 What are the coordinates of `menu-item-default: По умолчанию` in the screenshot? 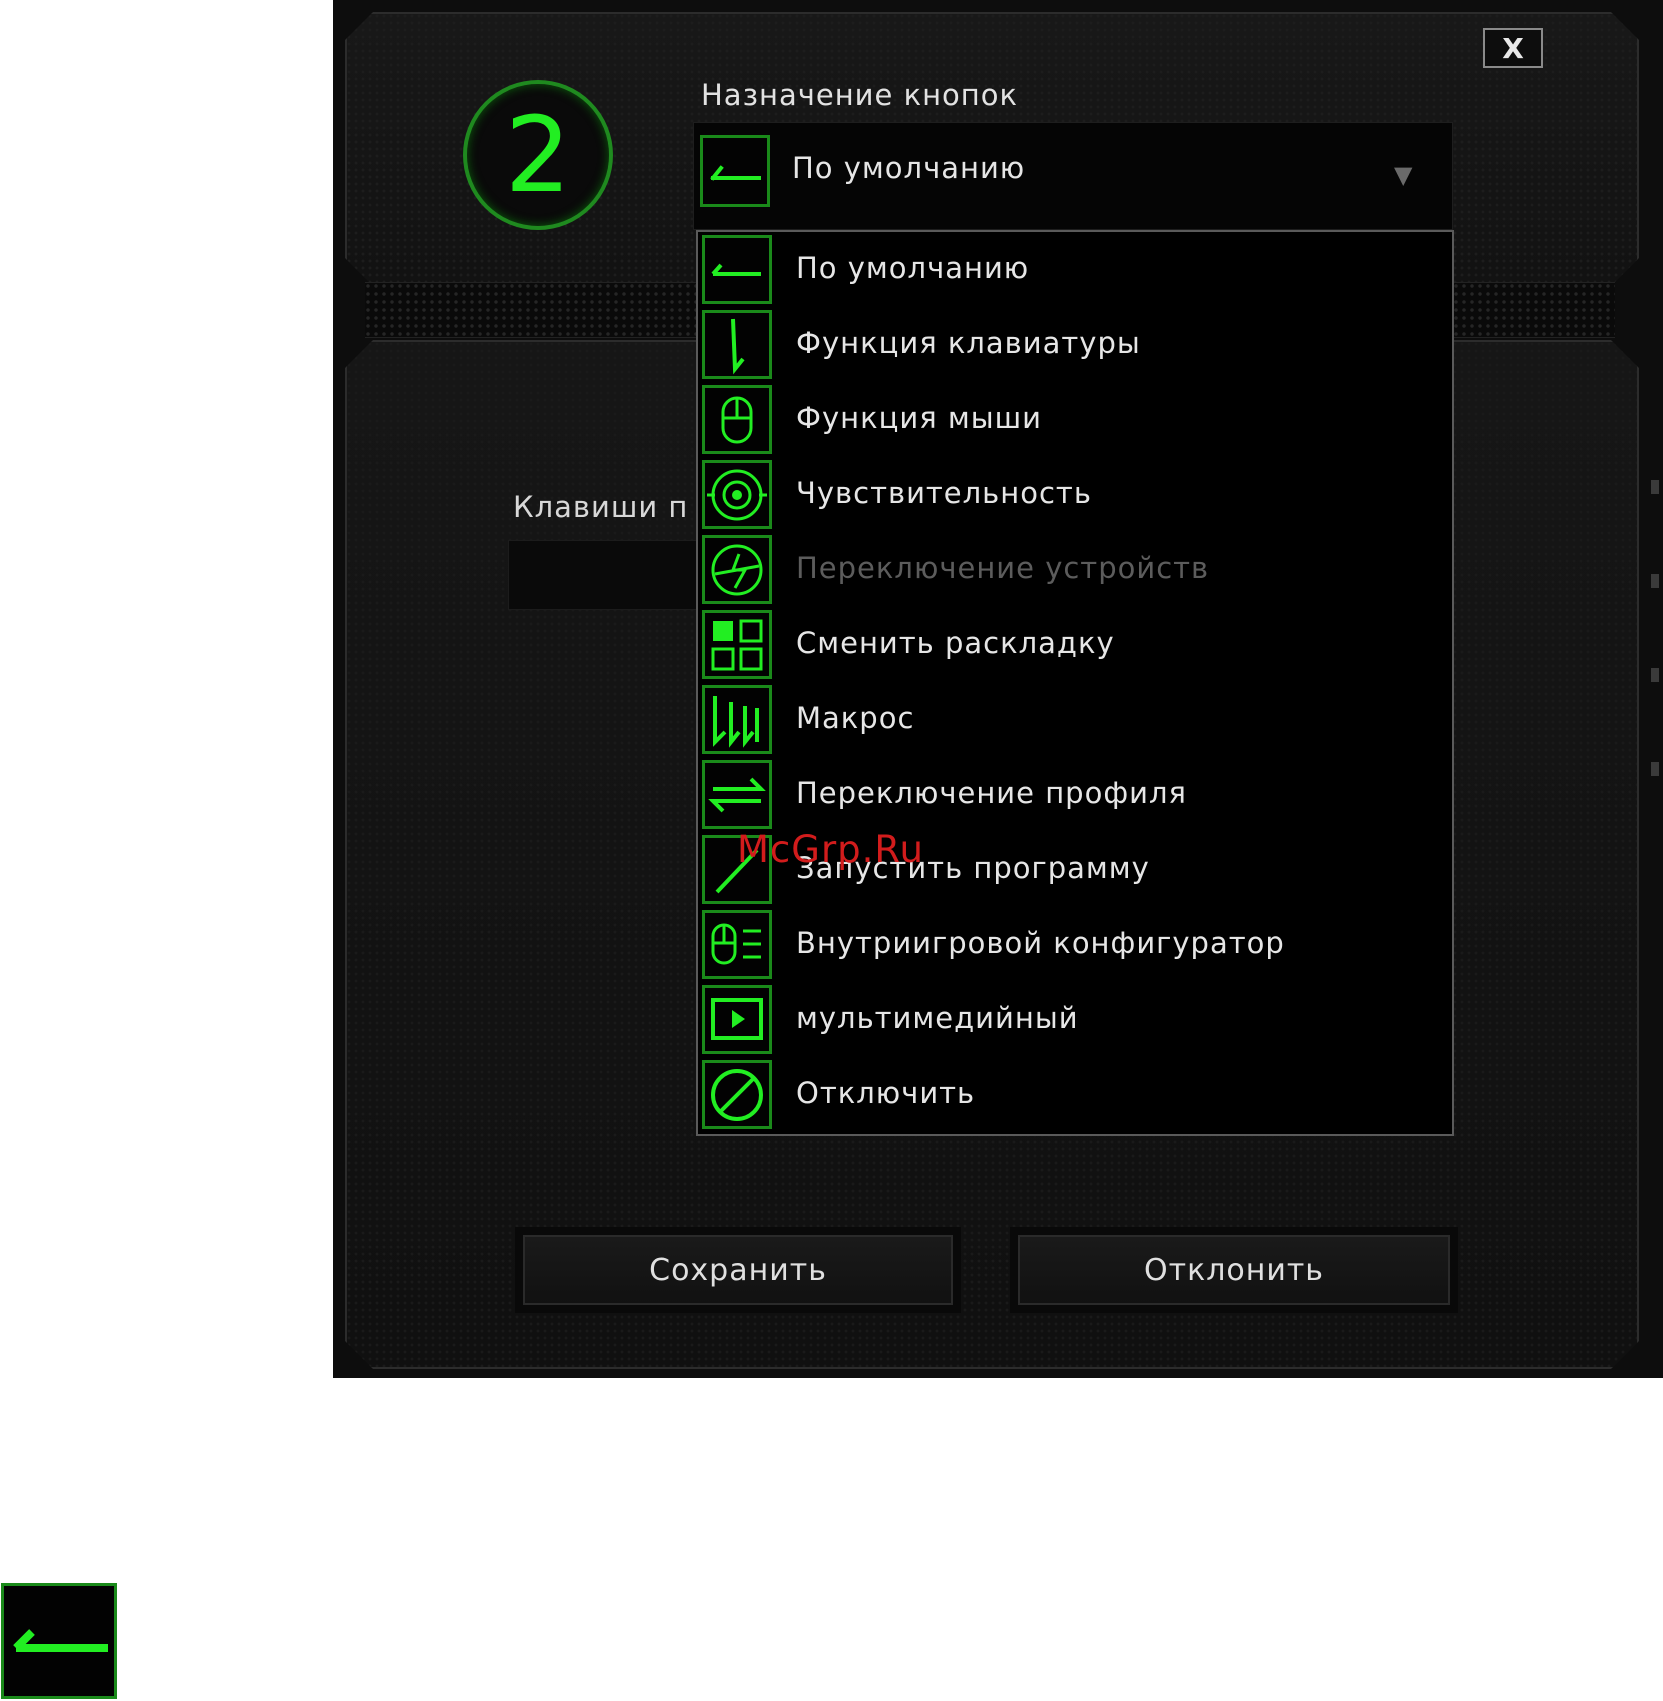 It's located at (1075, 269).